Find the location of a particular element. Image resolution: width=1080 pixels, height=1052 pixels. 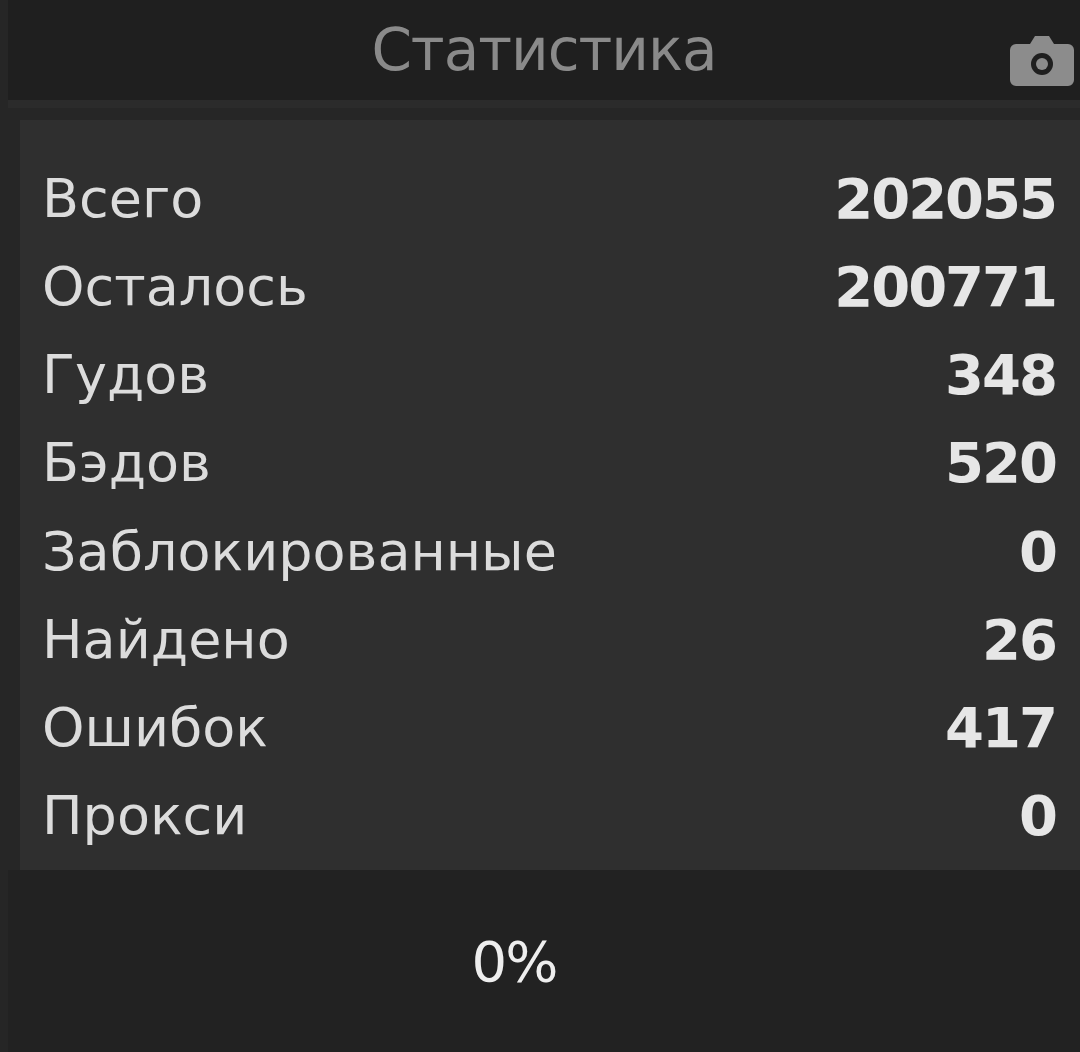

stat-value: 26 is located at coordinates (1019, 639).